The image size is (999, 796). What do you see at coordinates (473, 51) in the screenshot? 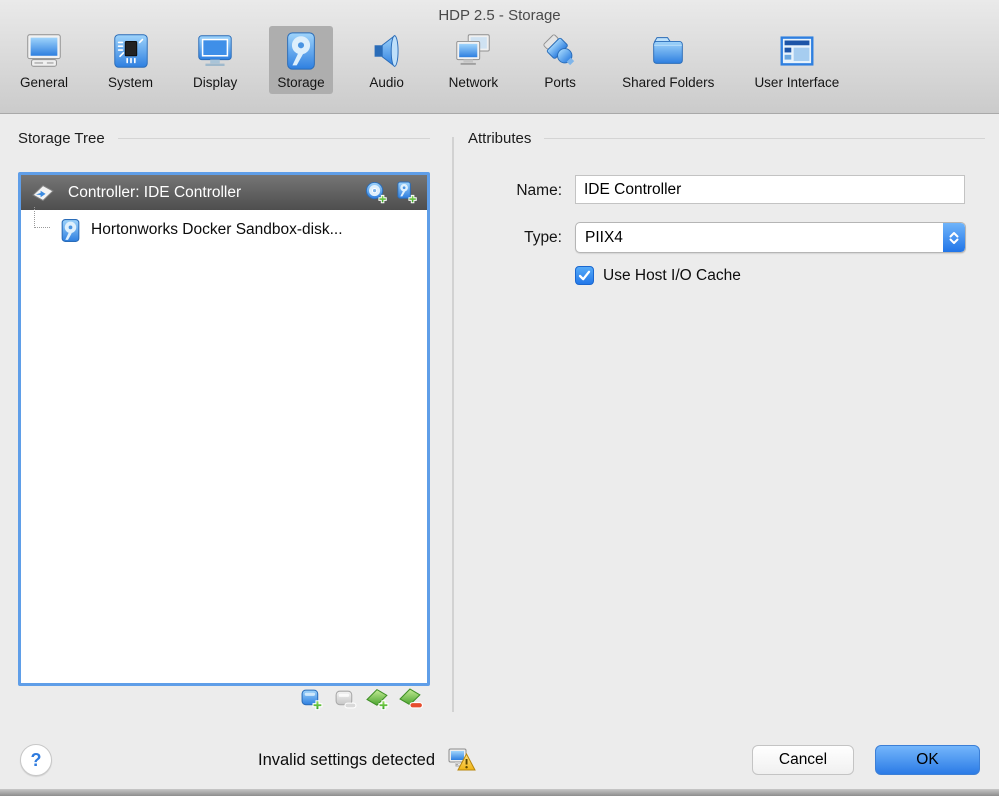
I see `network-icon` at bounding box center [473, 51].